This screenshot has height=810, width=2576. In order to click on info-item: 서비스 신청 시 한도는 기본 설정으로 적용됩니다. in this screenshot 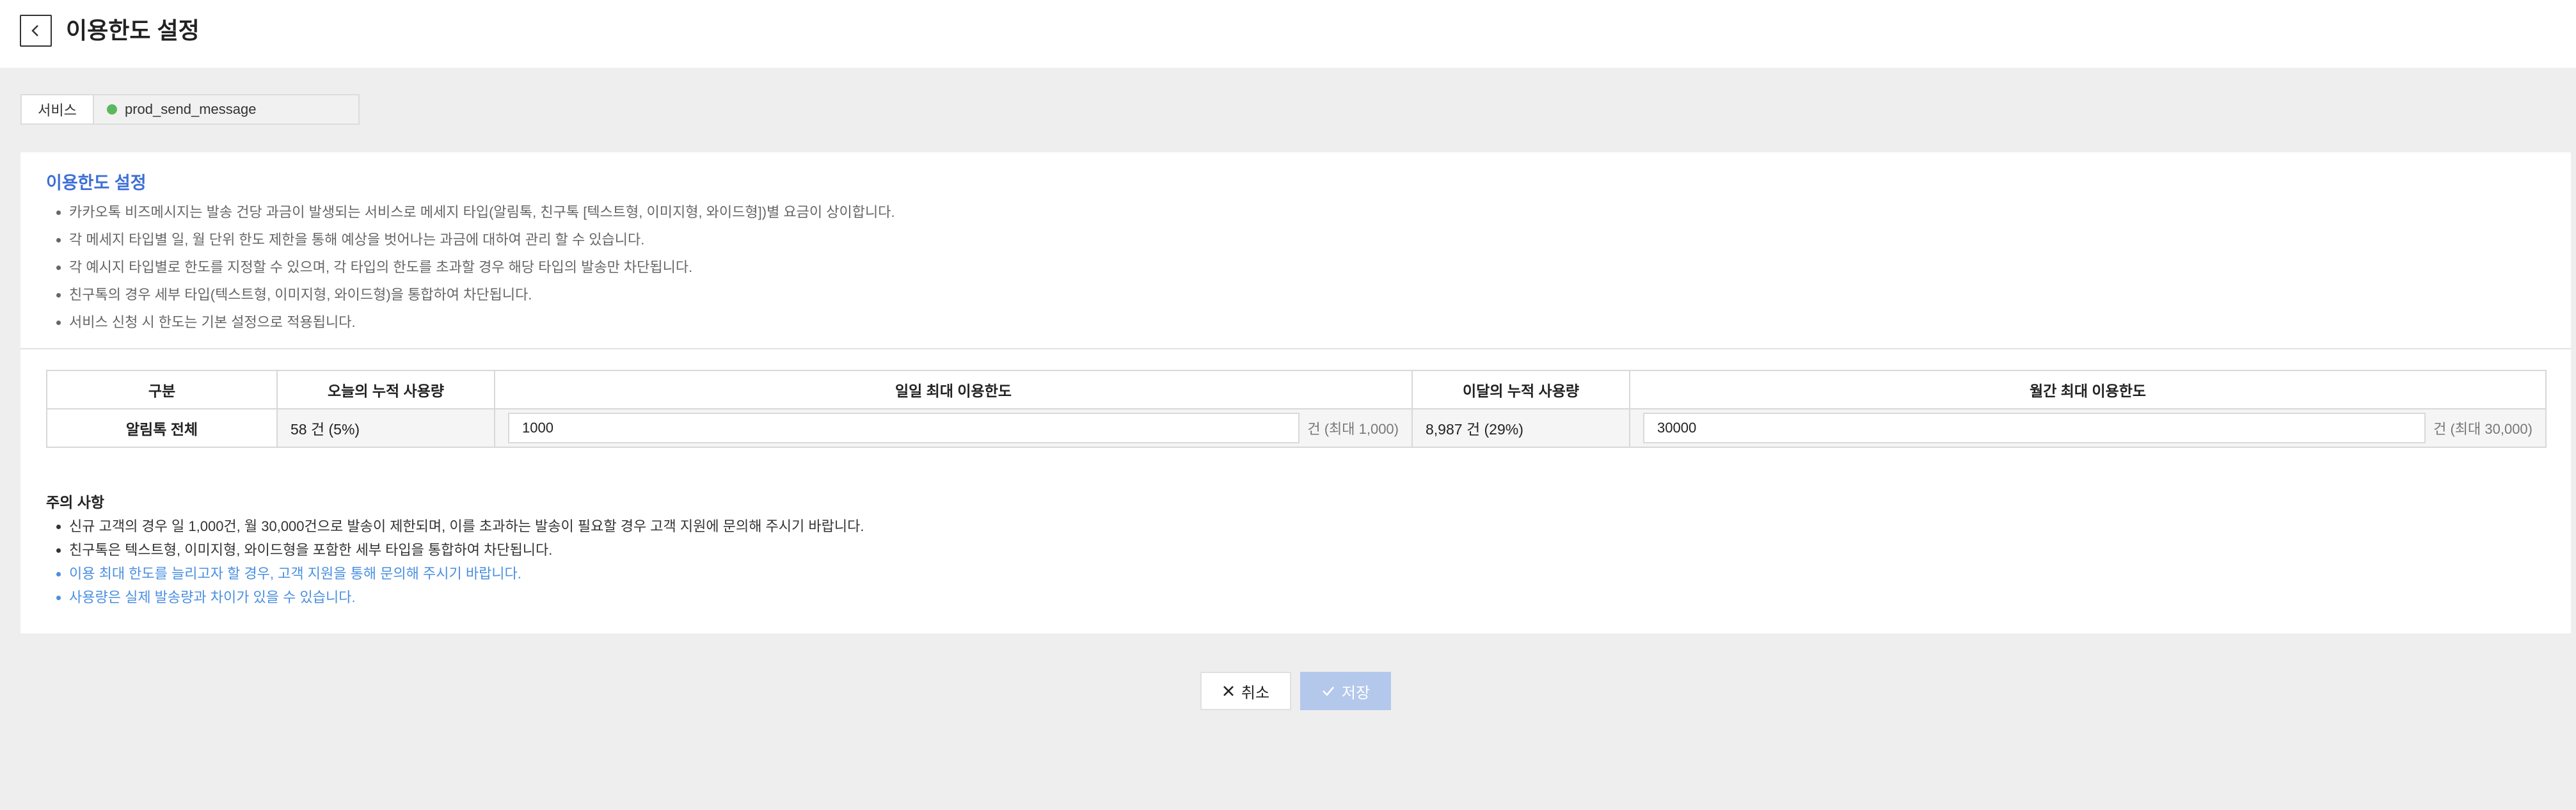, I will do `click(482, 322)`.